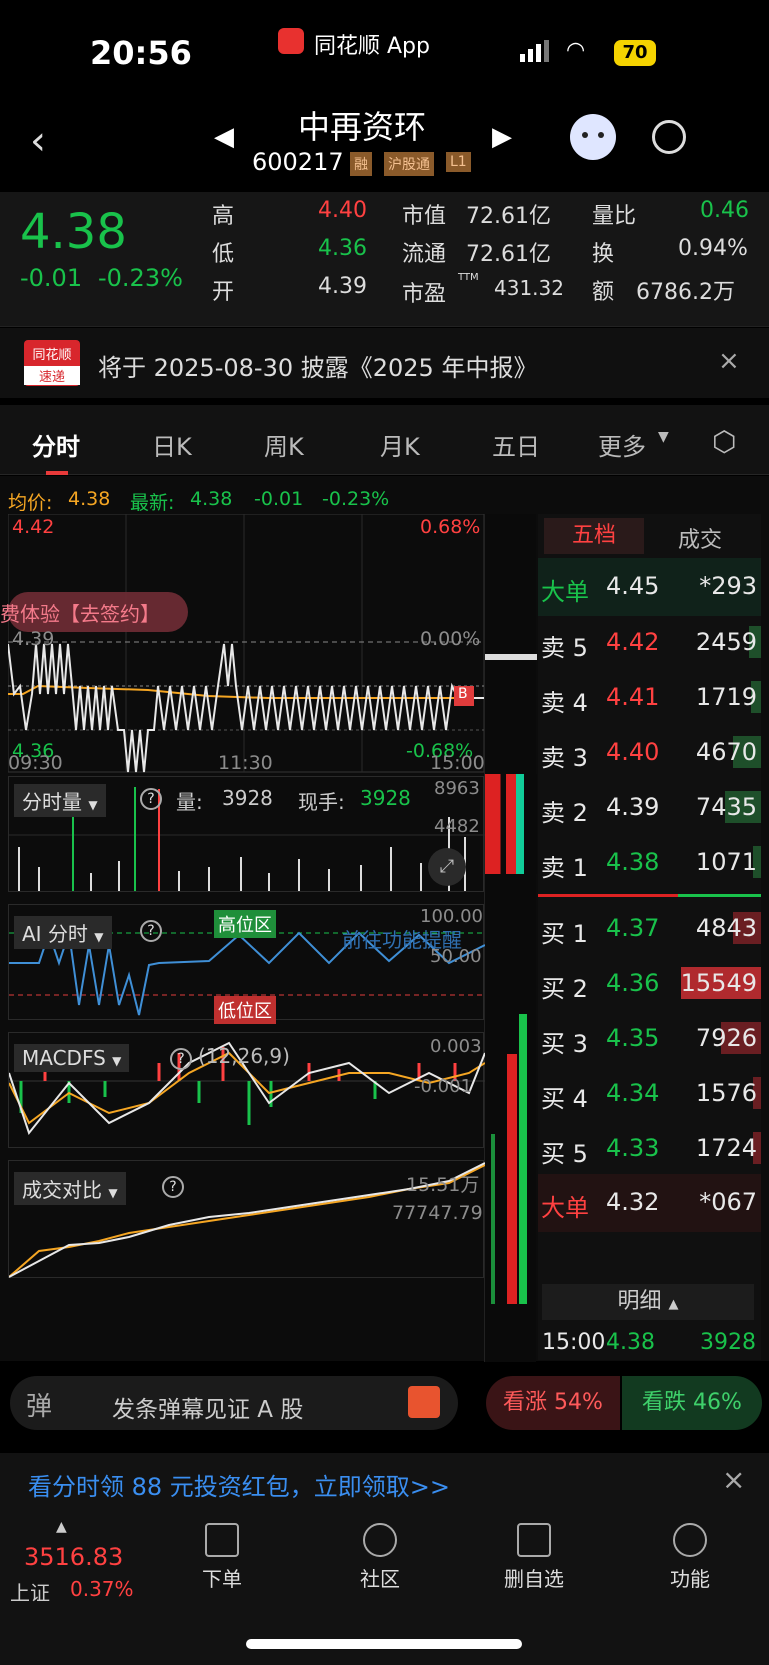 This screenshot has width=769, height=1665. I want to click on buy-1-row: 买 1 4.37 4843, so click(649, 929).